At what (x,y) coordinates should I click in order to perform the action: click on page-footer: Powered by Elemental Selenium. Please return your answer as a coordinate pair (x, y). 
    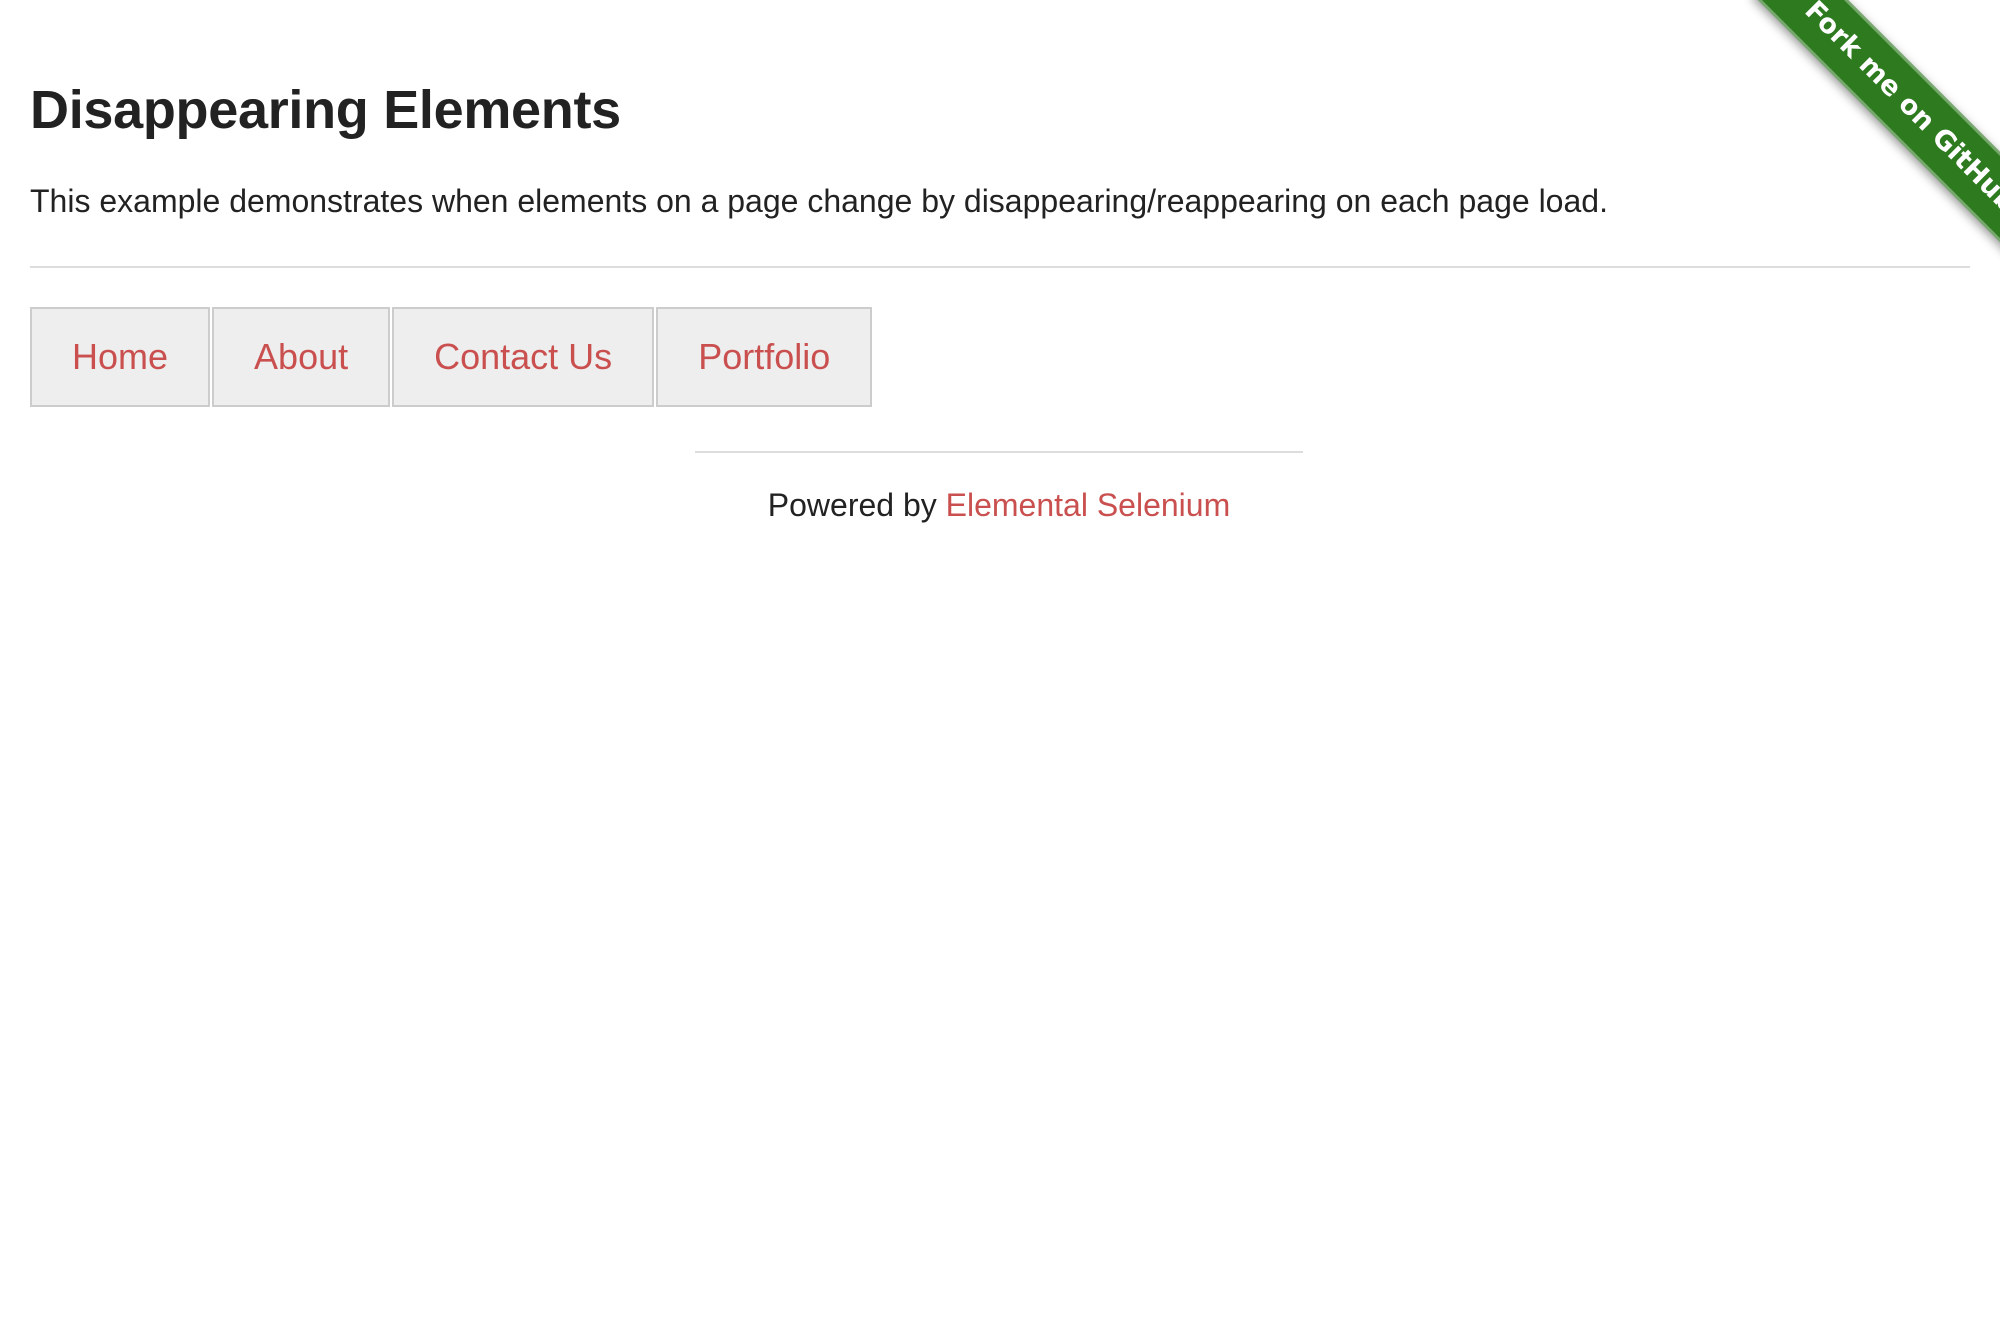
    Looking at the image, I should click on (999, 487).